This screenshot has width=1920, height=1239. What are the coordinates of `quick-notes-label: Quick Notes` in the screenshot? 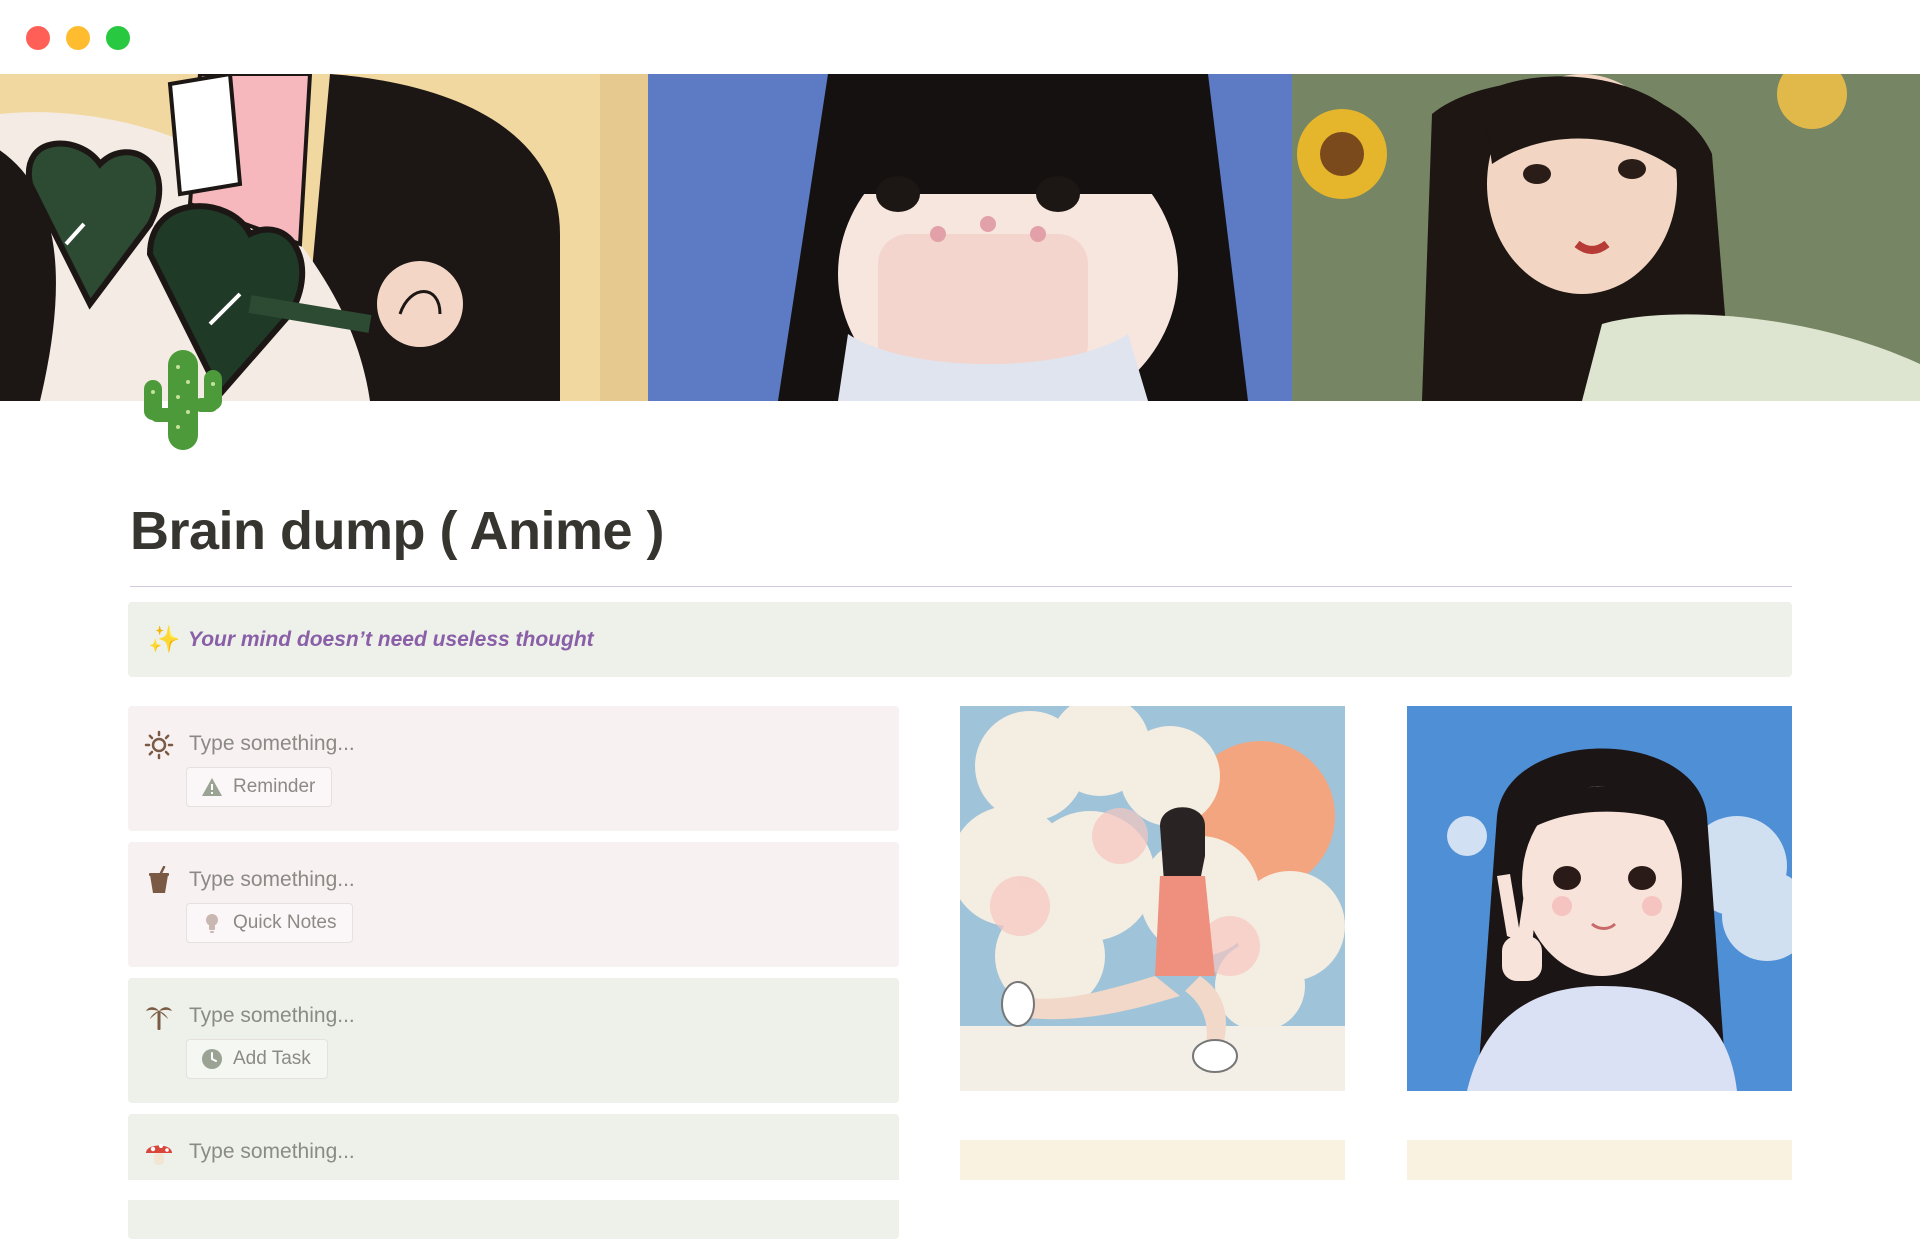 It's located at (285, 922).